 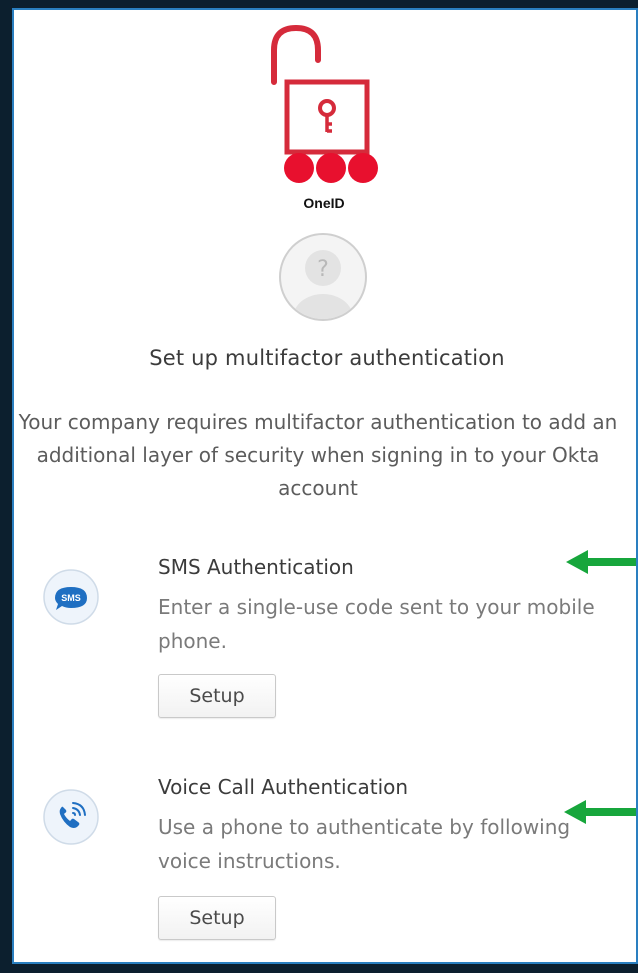 What do you see at coordinates (217, 696) in the screenshot?
I see `sms-setup-button: Setup` at bounding box center [217, 696].